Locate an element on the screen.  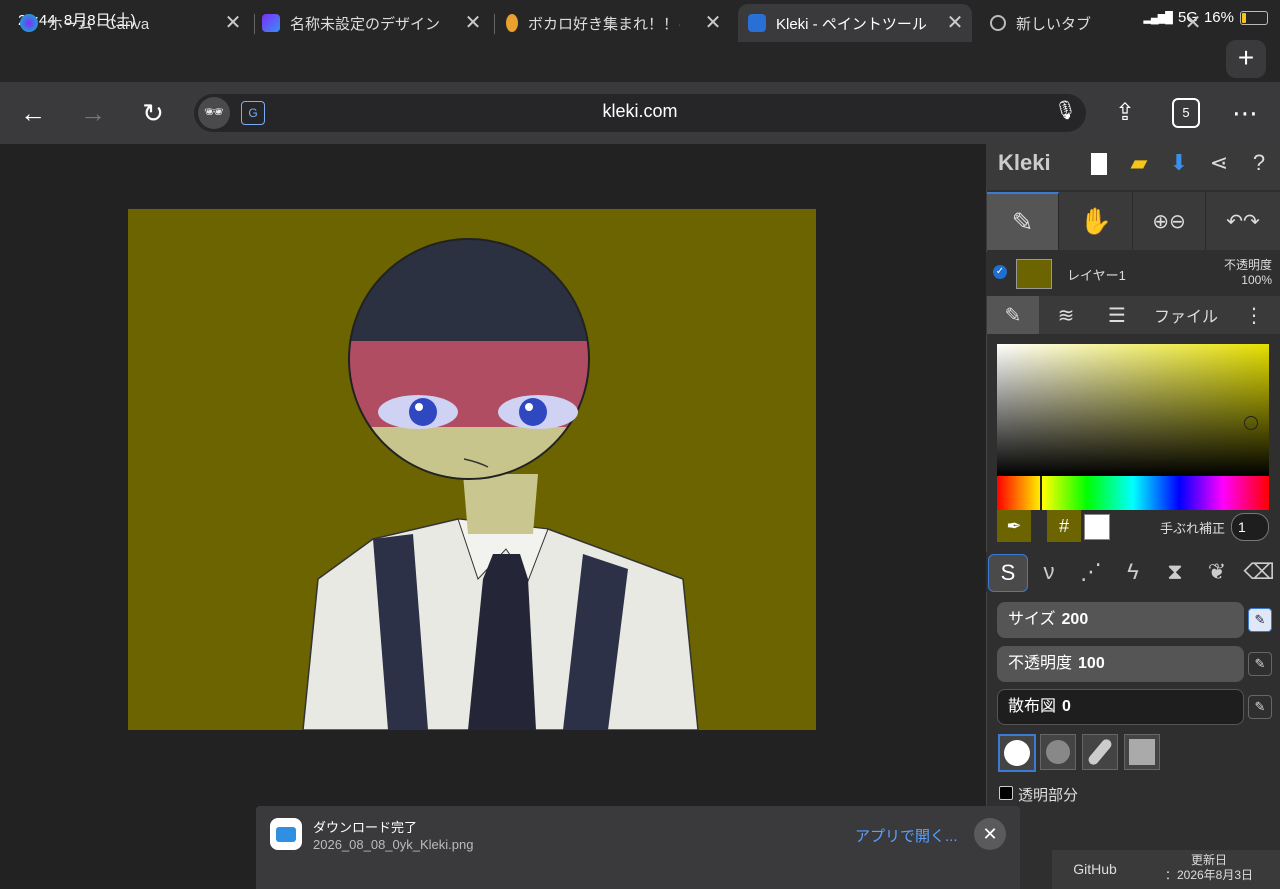
smudge-brush-icon: ❦ is located at coordinates (1217, 572).